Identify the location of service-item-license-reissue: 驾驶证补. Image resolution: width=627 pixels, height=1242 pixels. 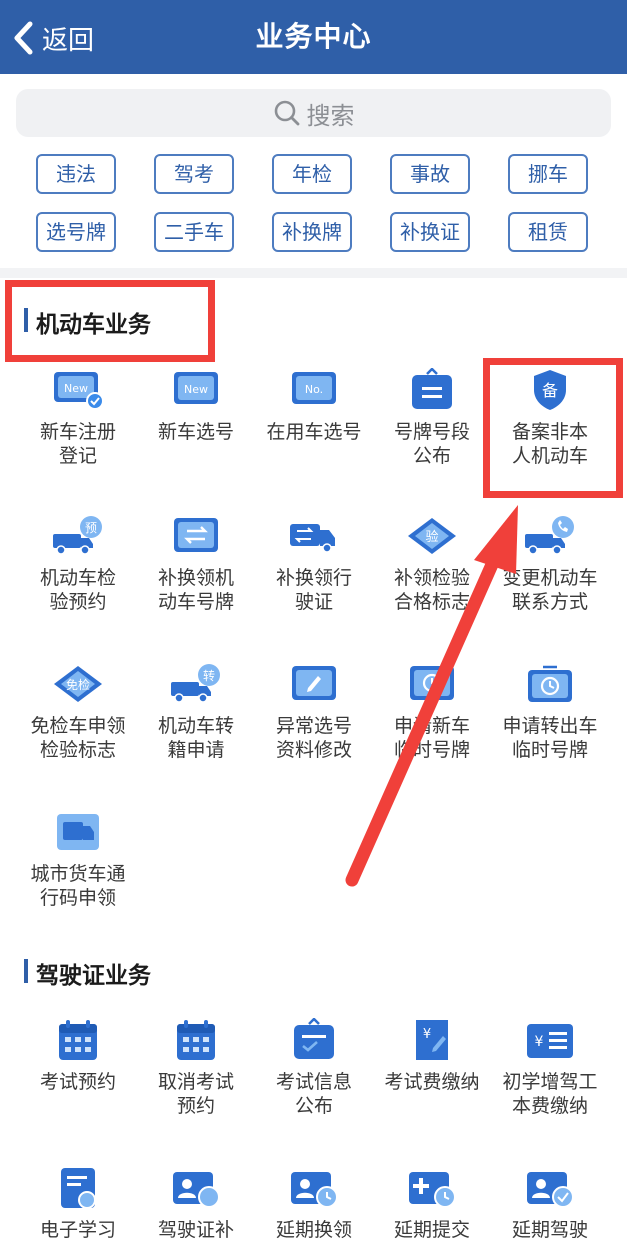
(196, 1204).